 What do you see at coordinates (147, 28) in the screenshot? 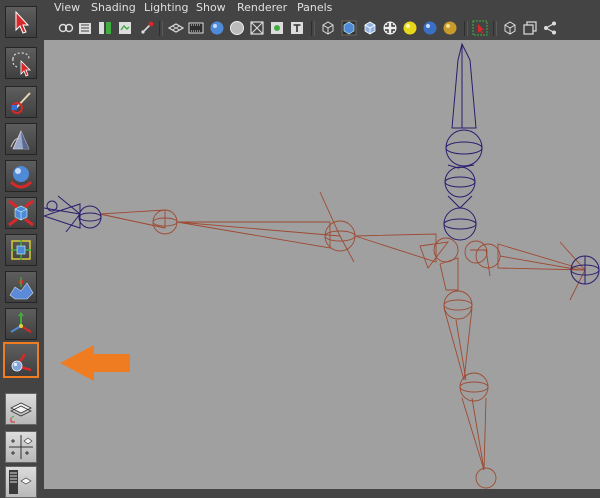
I see `2d-pan-zoom-icon` at bounding box center [147, 28].